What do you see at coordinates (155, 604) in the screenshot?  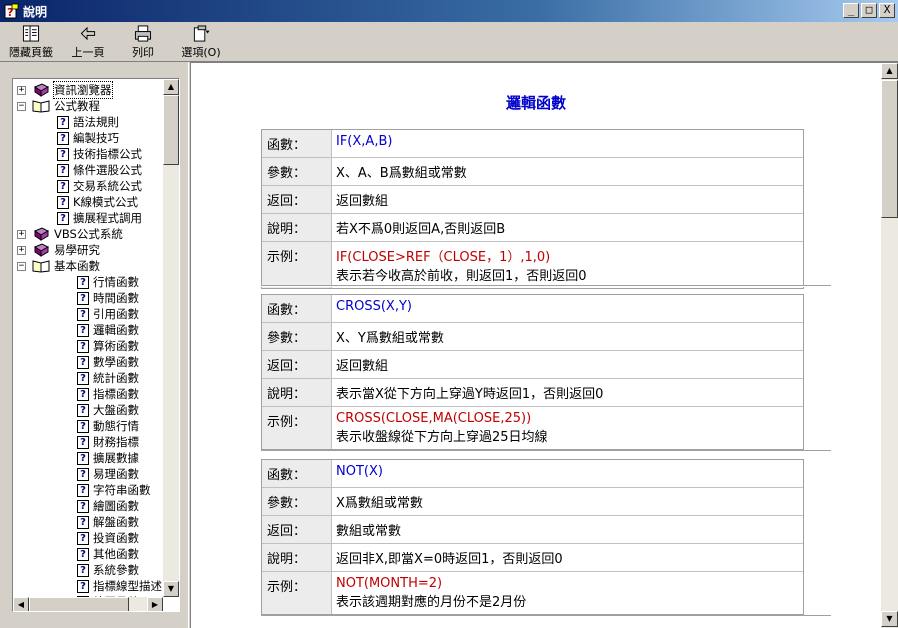 I see `scroll-right-icon: ▶` at bounding box center [155, 604].